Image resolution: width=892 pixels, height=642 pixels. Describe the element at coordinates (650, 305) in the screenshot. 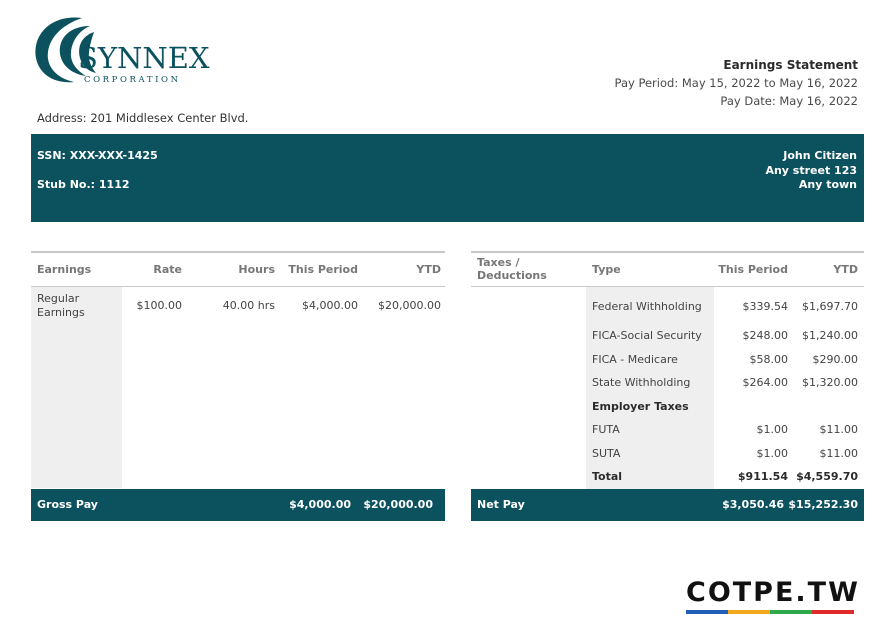

I see `tax-type: Federal Withholding` at that location.